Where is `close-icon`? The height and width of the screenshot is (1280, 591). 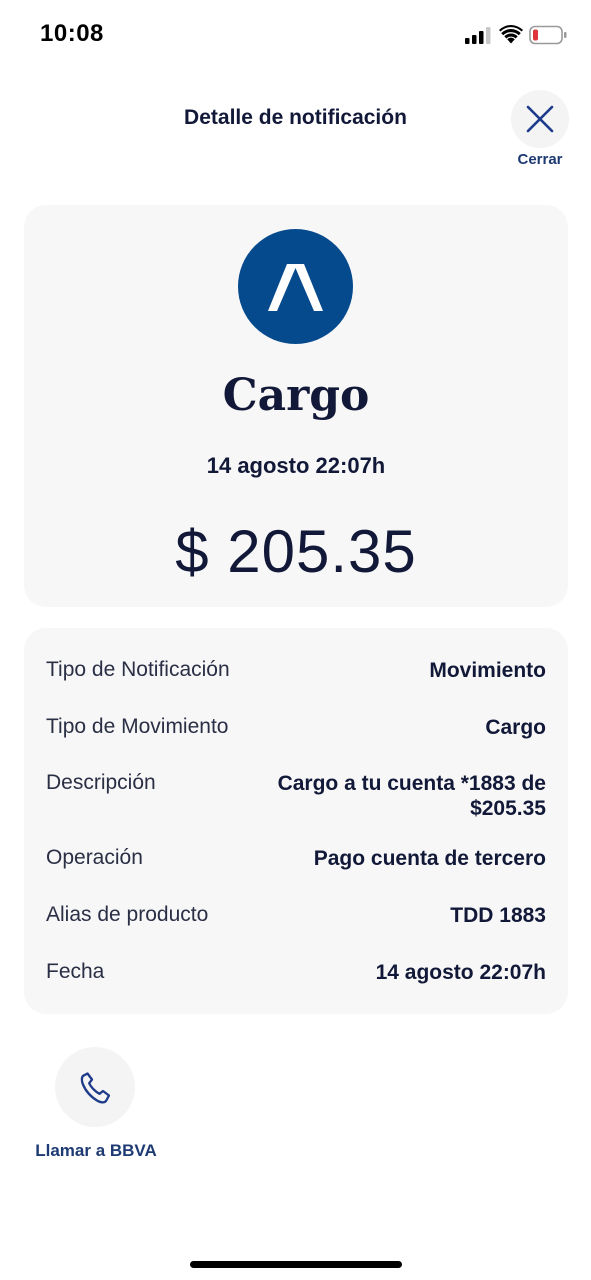
close-icon is located at coordinates (540, 119).